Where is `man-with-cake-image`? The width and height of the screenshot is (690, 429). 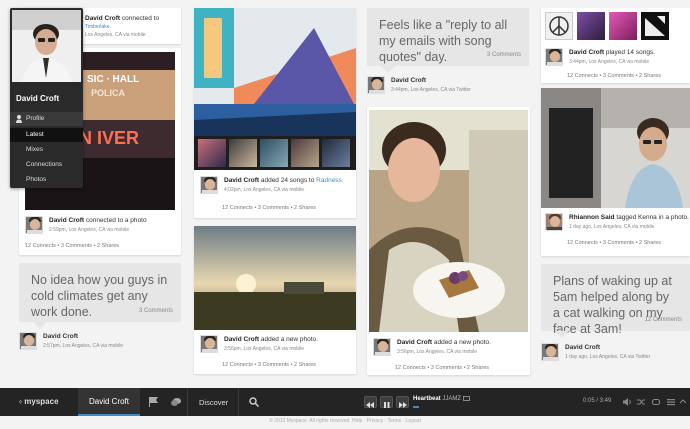
man-with-cake-image is located at coordinates (448, 221).